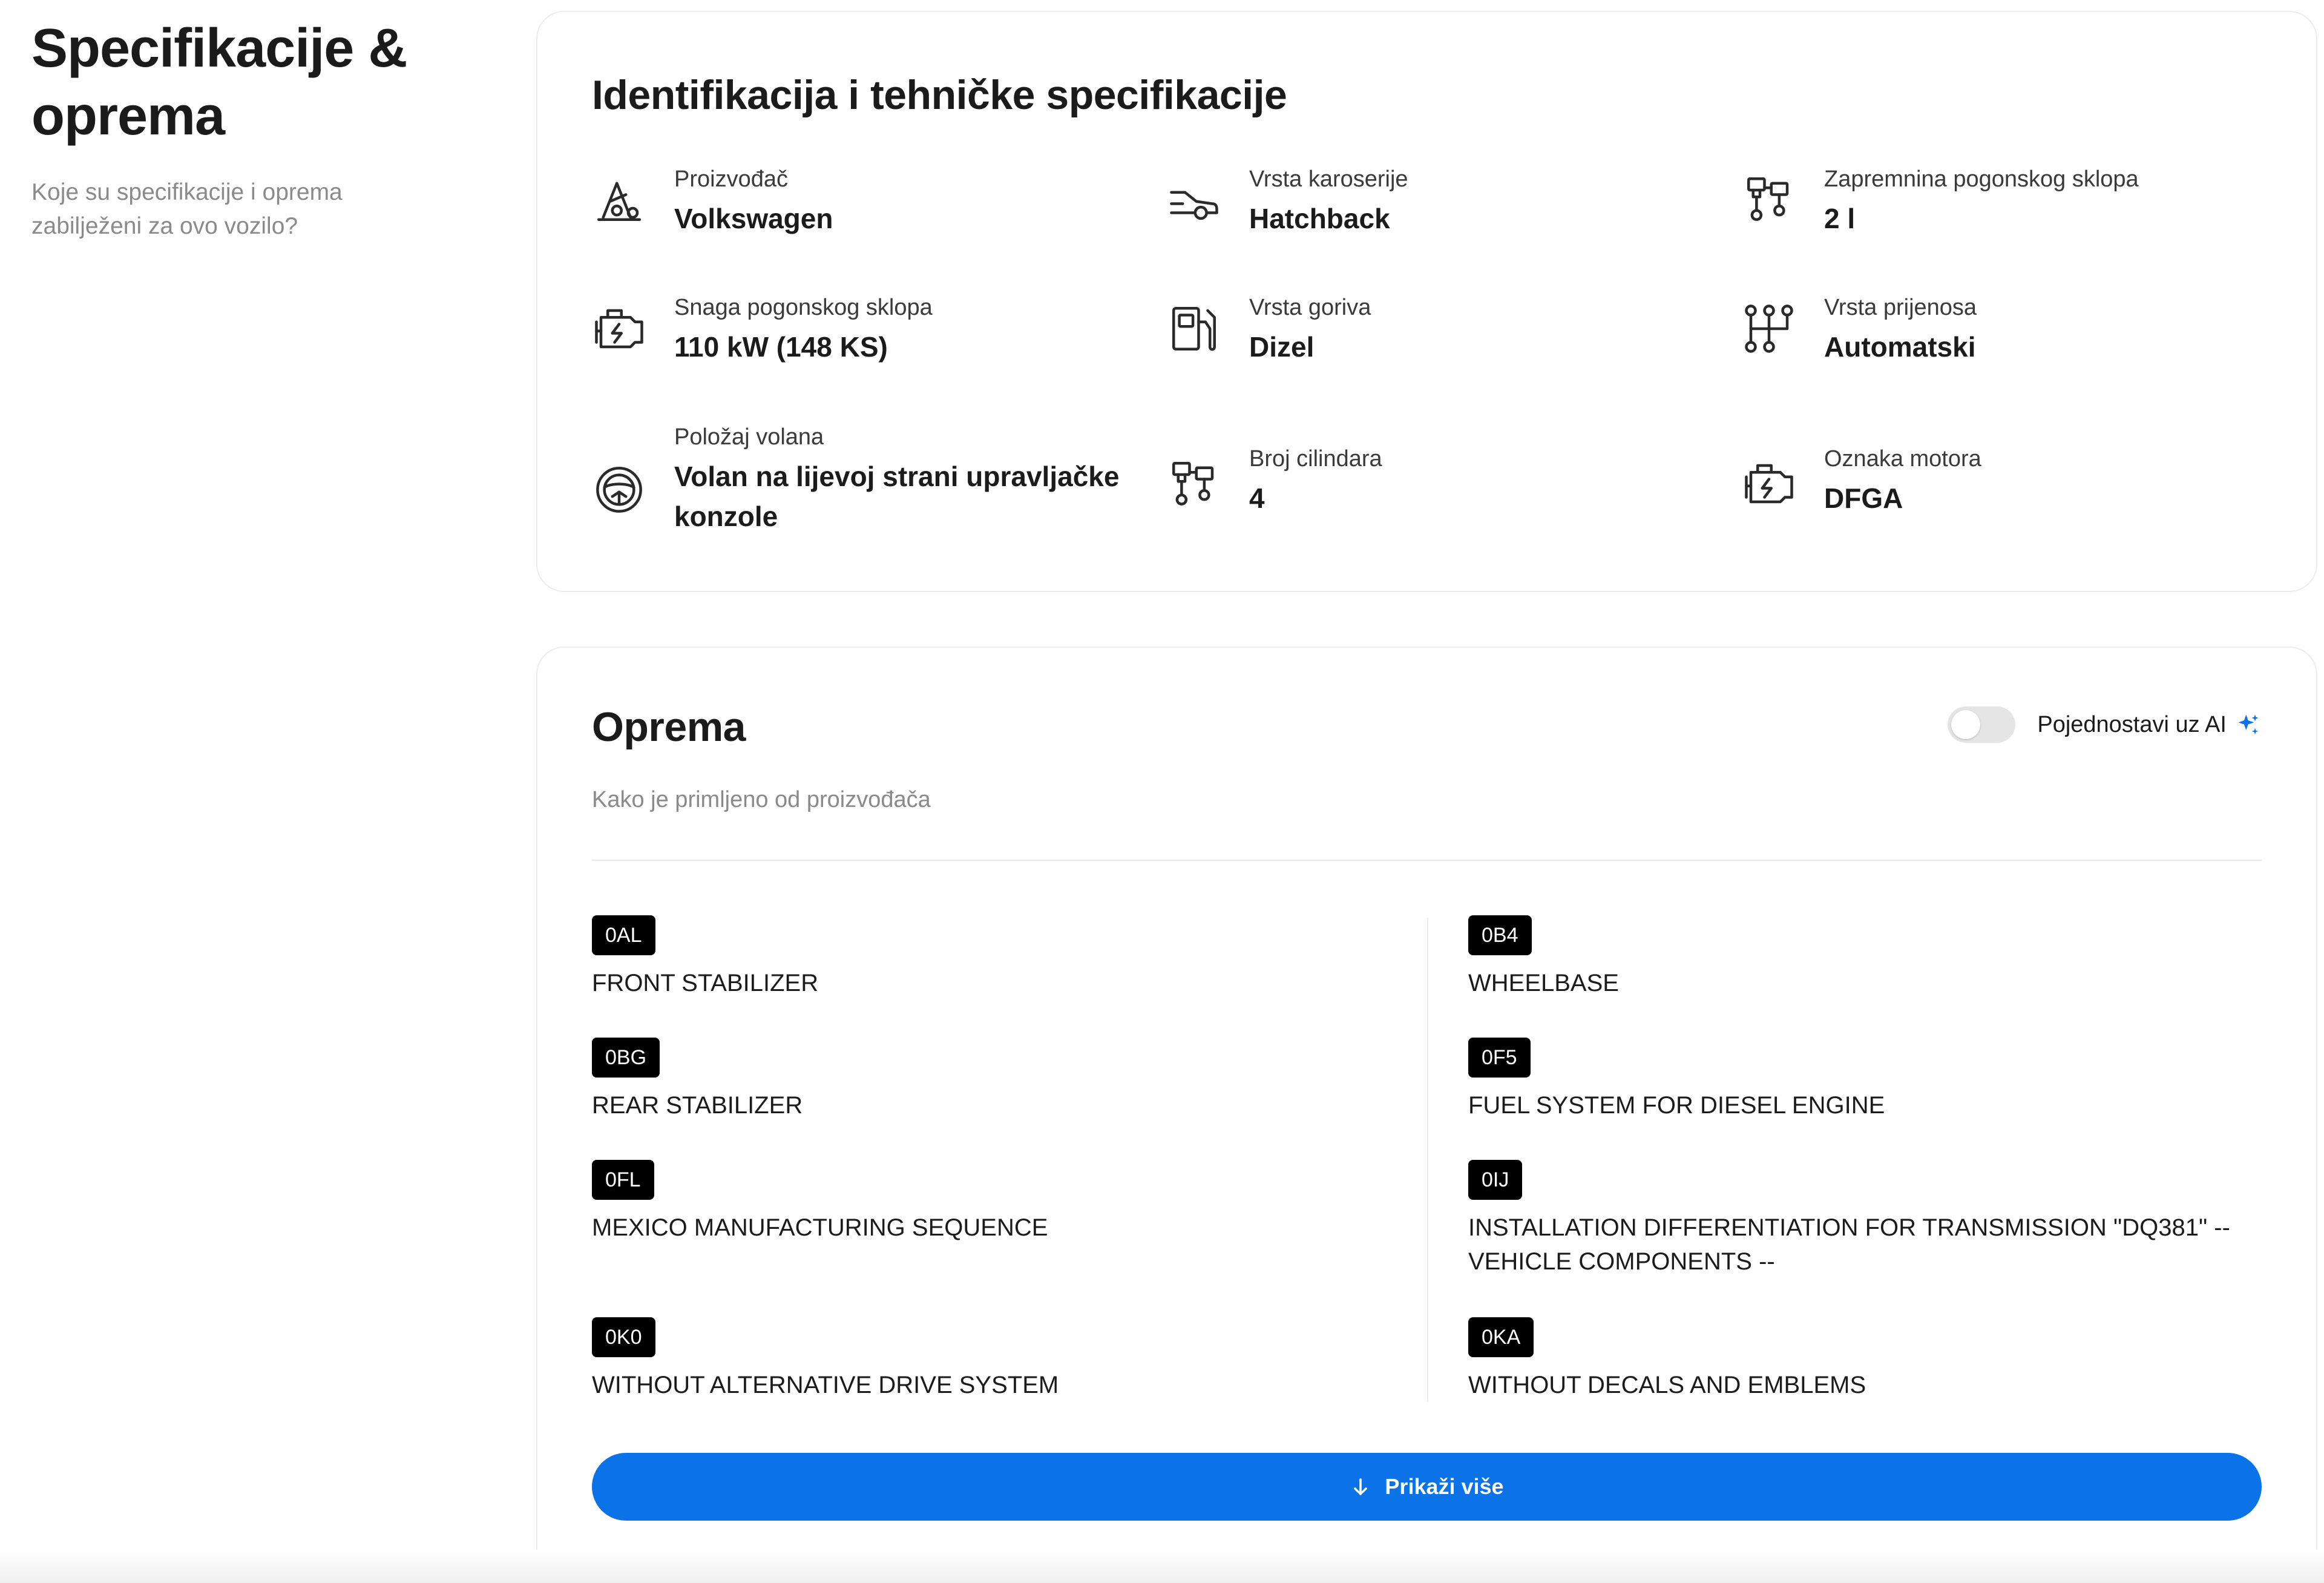 The image size is (2324, 1583). Describe the element at coordinates (991, 1359) in the screenshot. I see `equipment-item: 0K0 WITHOUT ALTERNATIVE DRIVE SYSTEM` at that location.